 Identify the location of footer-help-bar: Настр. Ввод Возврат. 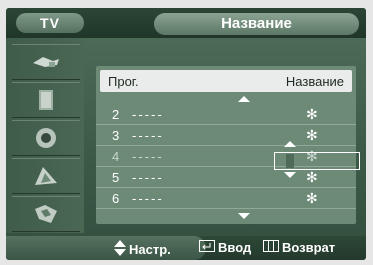
(186, 248).